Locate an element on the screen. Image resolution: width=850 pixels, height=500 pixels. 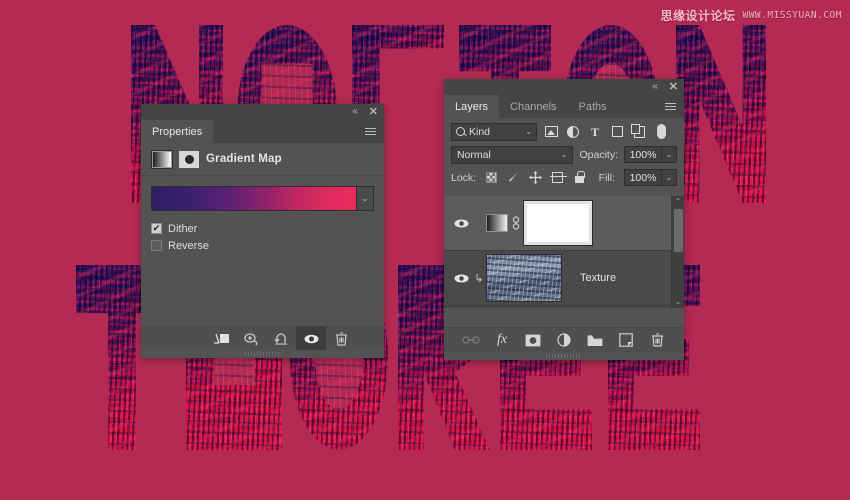
delete-button is located at coordinates (341, 339).